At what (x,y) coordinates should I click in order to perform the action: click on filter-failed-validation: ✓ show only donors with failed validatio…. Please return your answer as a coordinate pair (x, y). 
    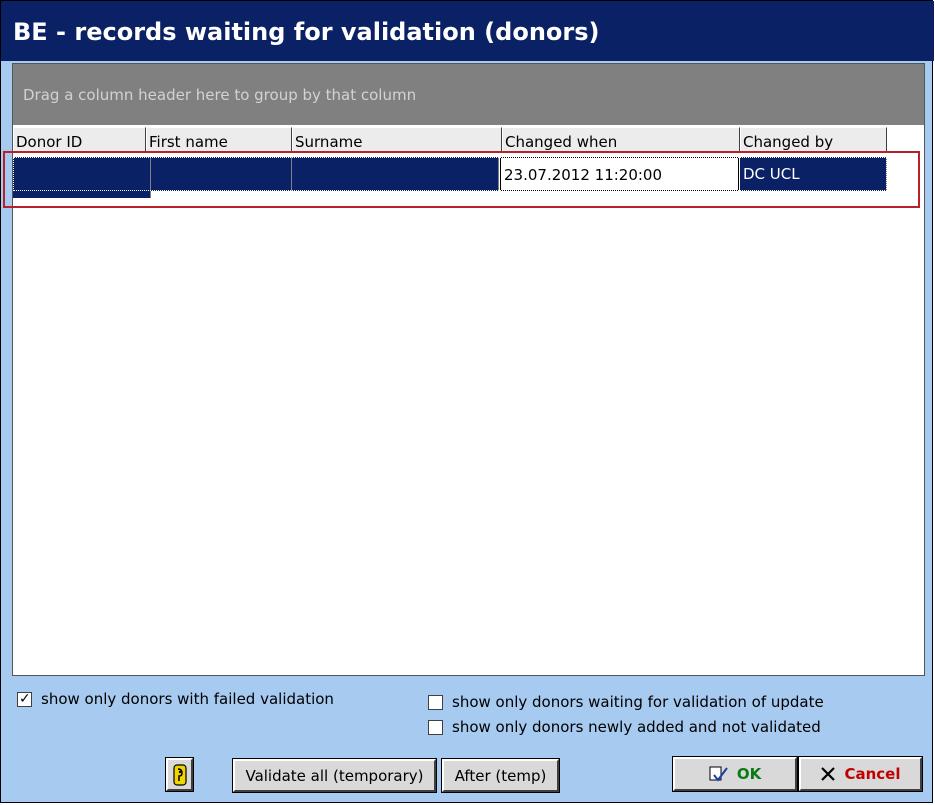
    Looking at the image, I should click on (175, 699).